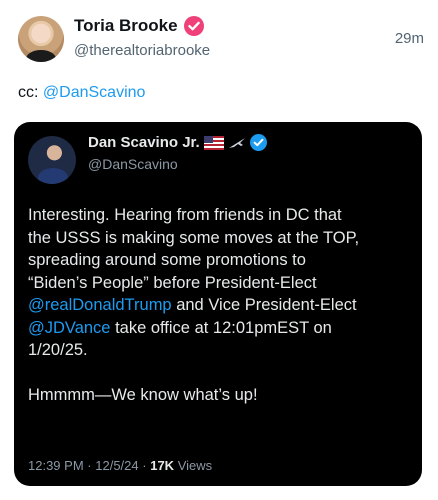 The image size is (438, 500). I want to click on views-count: 17K, so click(162, 465).